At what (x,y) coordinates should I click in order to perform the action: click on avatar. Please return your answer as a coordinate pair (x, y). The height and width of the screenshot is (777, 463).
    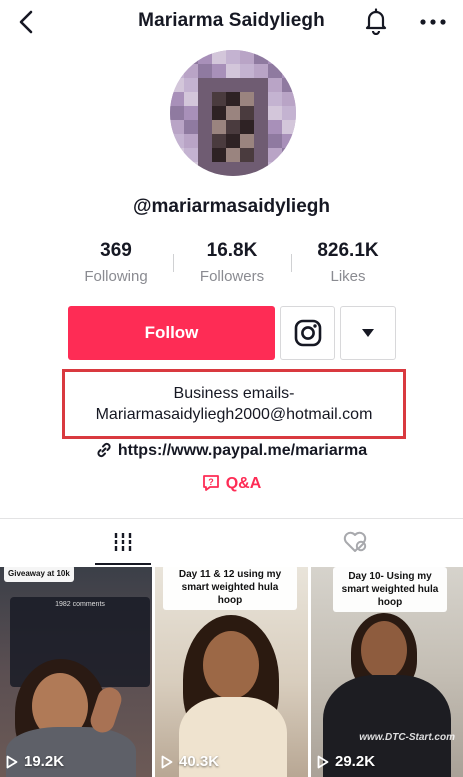
    Looking at the image, I should click on (233, 113).